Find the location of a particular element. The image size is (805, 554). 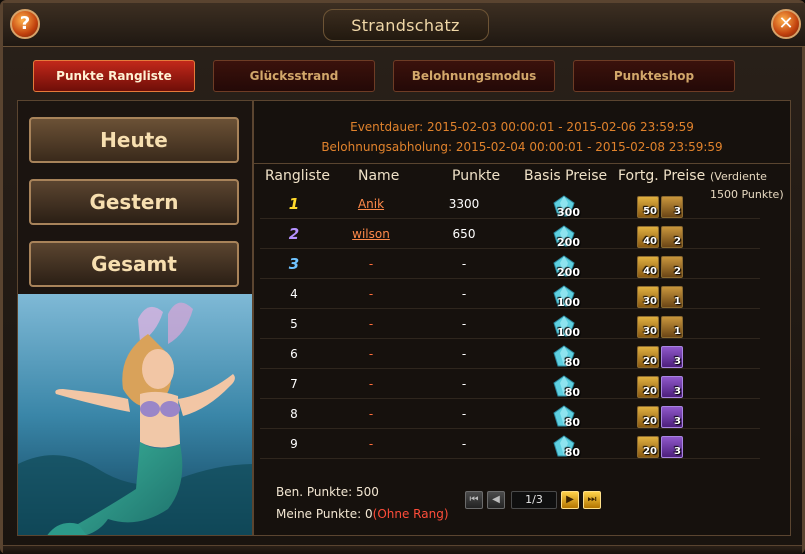

table-row: 7 - - 80 20 3 is located at coordinates (510, 384).